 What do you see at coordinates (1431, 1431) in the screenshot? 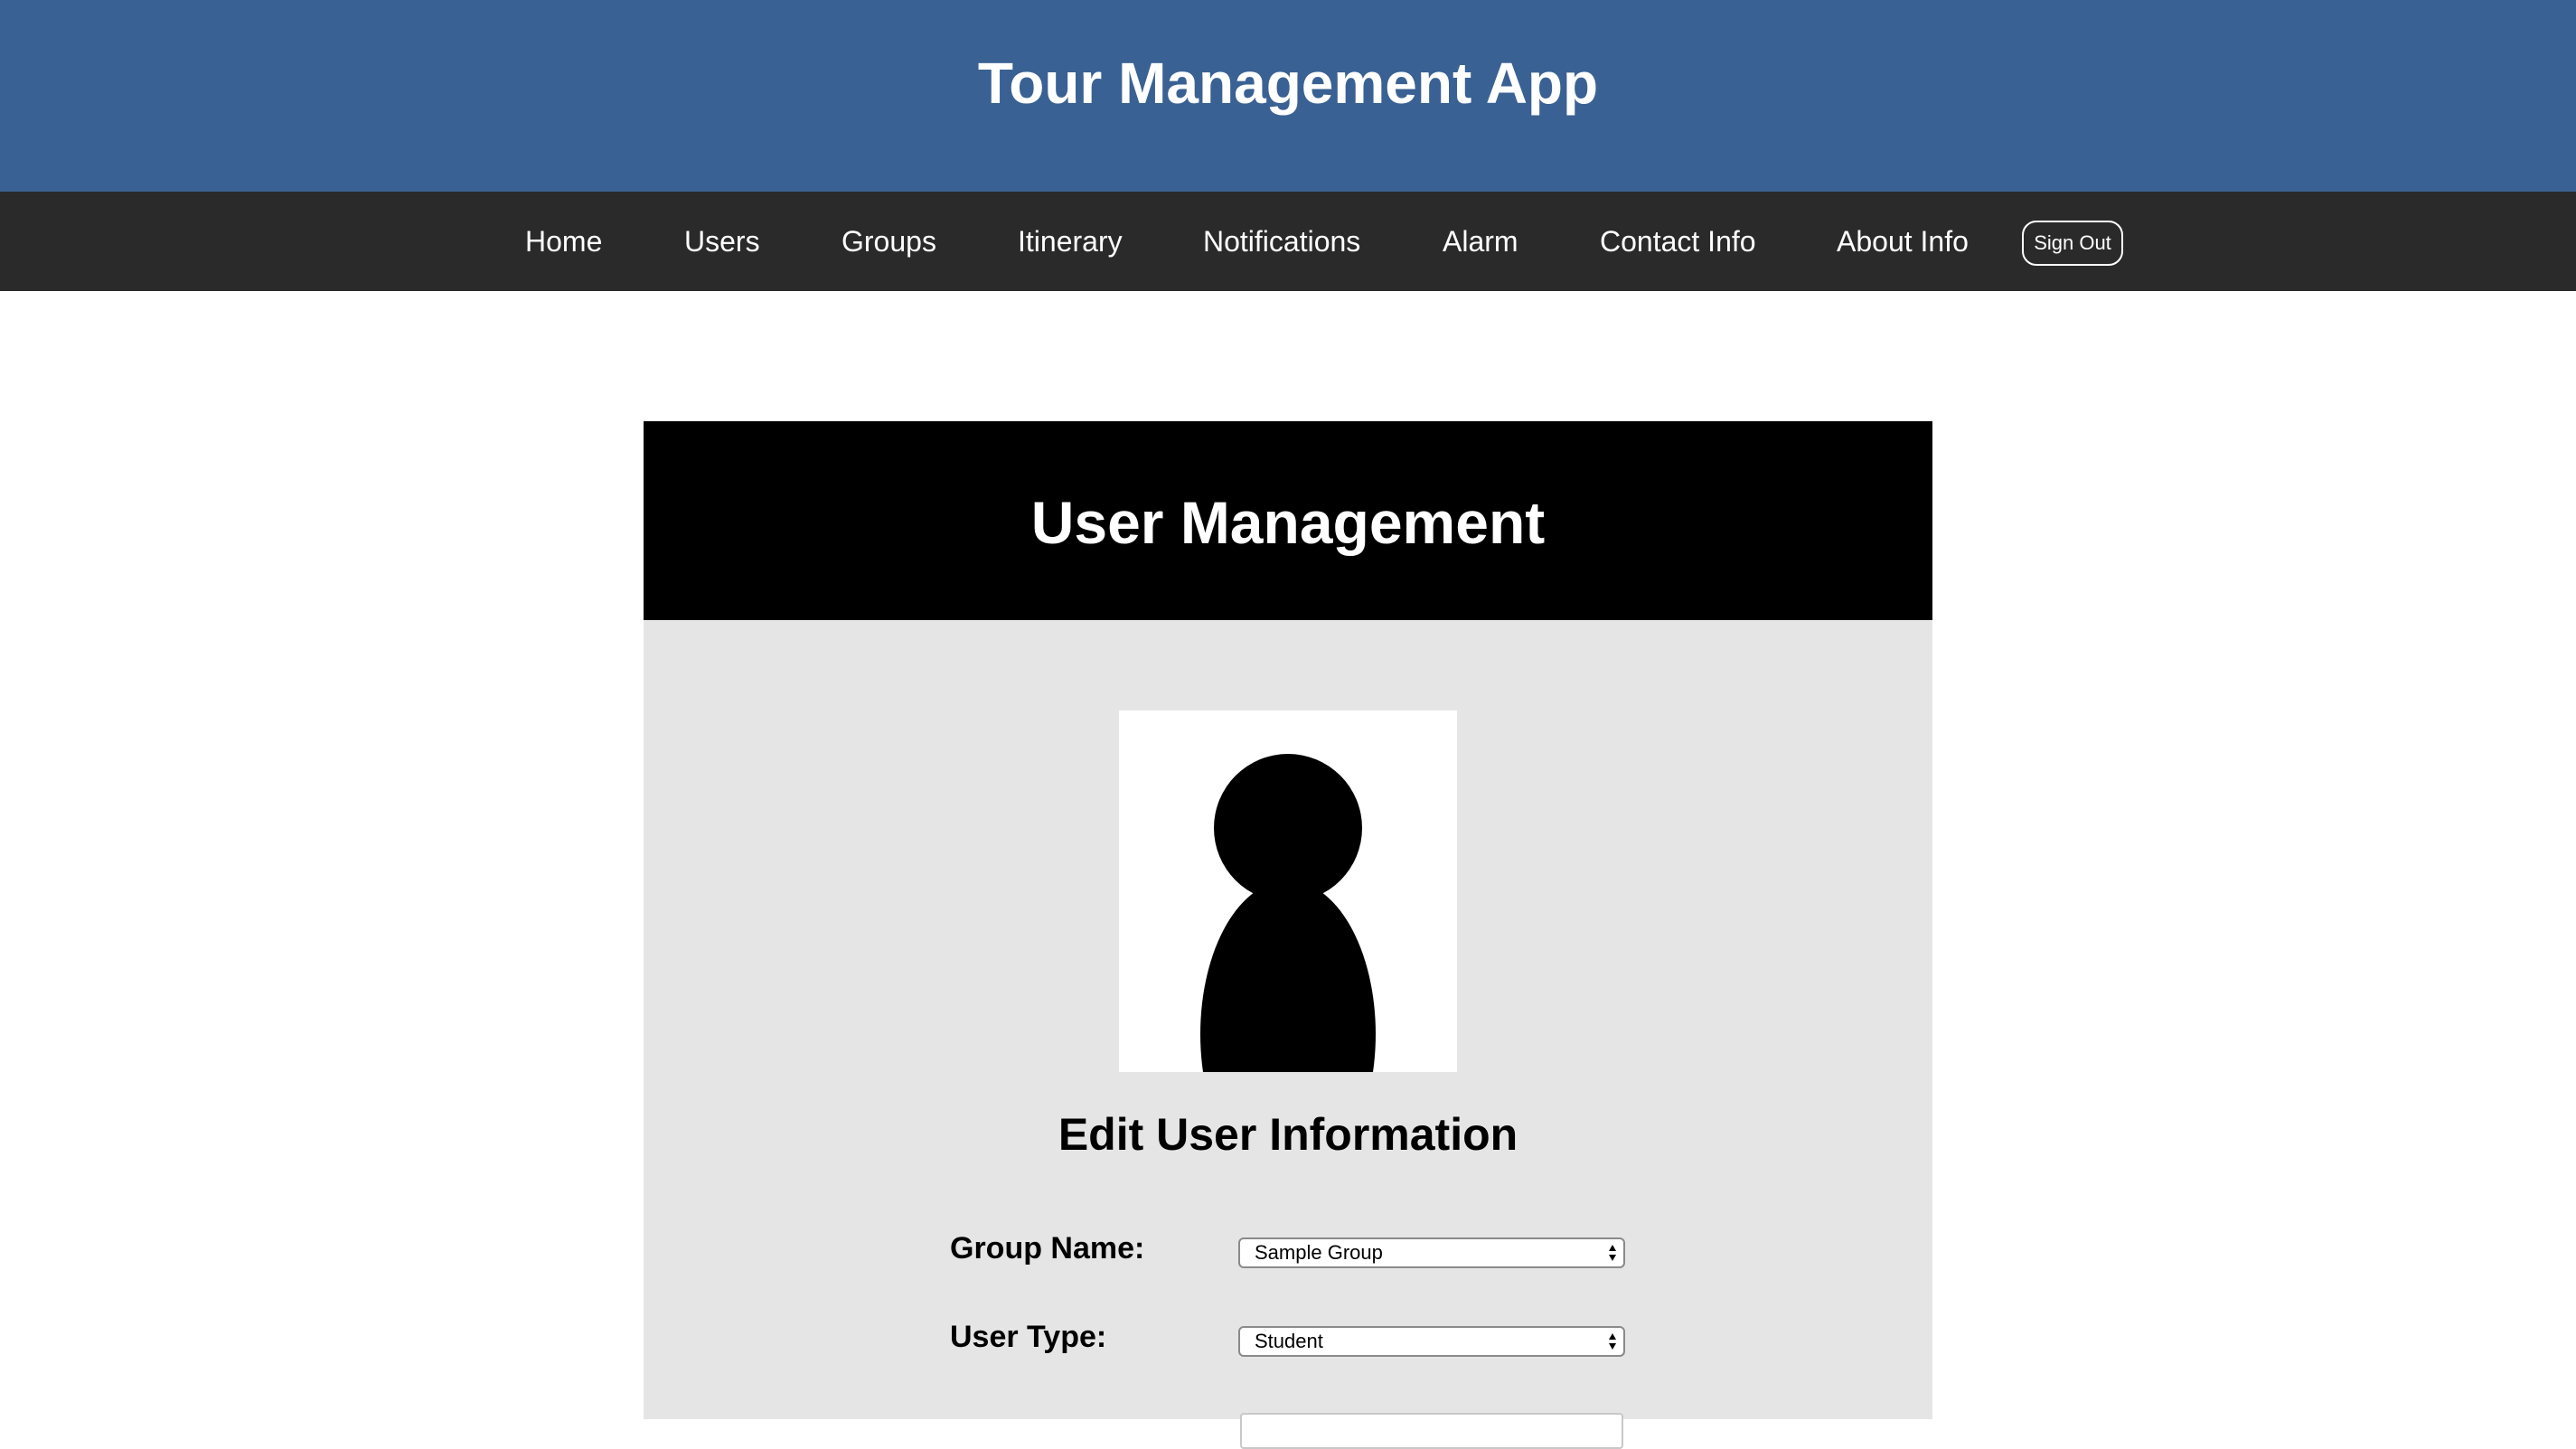
I see `next-field-input` at bounding box center [1431, 1431].